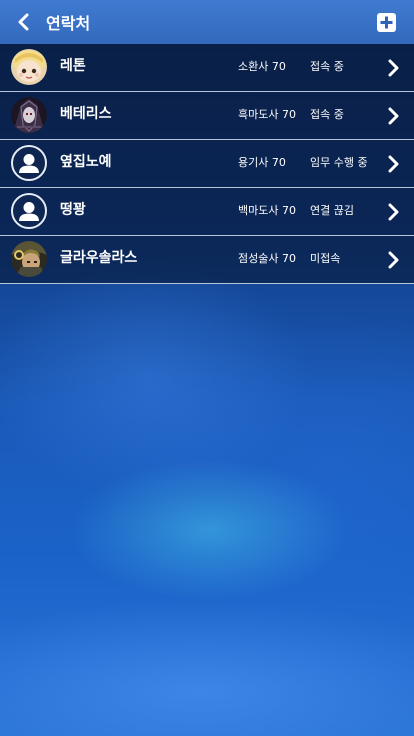 The width and height of the screenshot is (414, 736). I want to click on chevron-left-icon, so click(23, 22).